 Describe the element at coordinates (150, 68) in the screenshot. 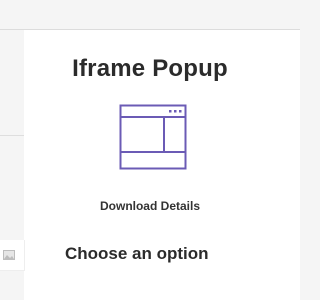

I see `popup-title: Iframe Popup` at that location.